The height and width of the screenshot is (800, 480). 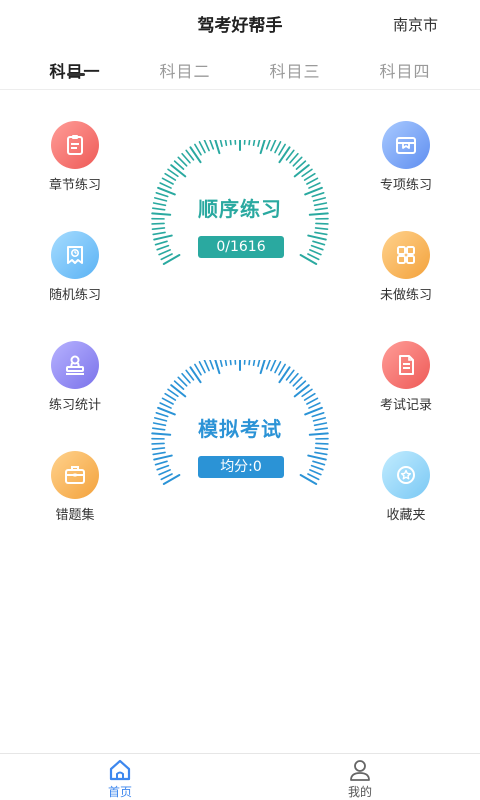 I want to click on nav-home-label: 首页, so click(x=119, y=792).